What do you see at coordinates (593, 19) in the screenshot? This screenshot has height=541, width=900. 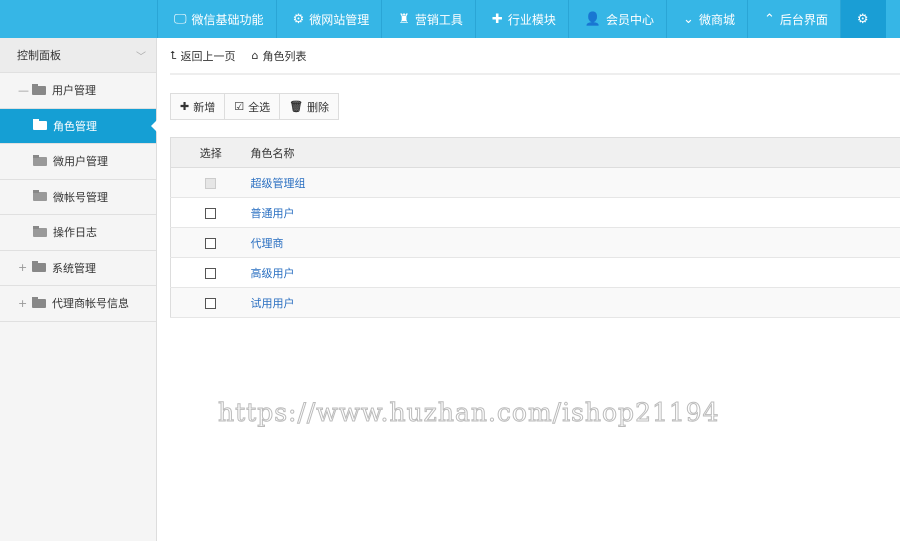 I see `user-icon: 👤` at bounding box center [593, 19].